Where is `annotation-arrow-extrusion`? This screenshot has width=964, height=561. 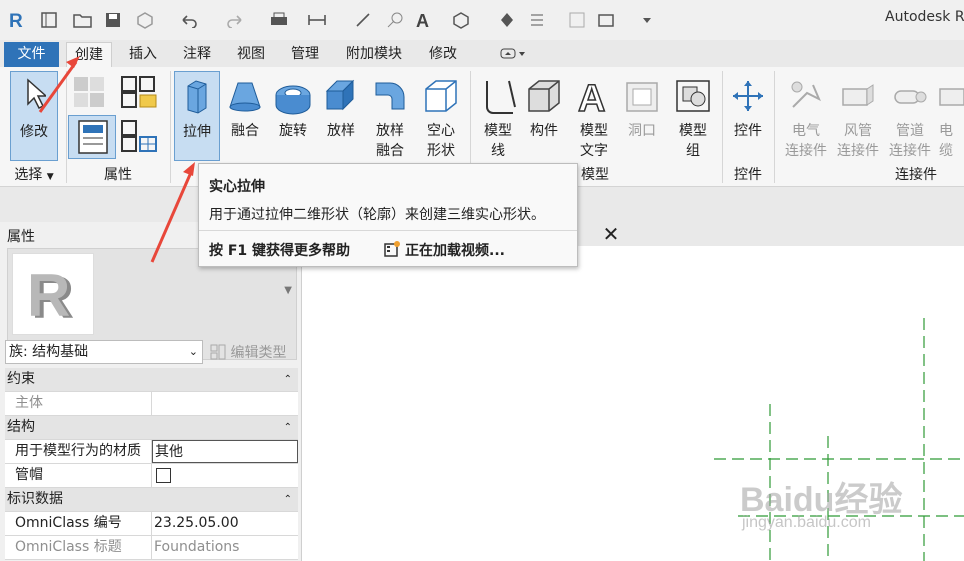 annotation-arrow-extrusion is located at coordinates (172, 212).